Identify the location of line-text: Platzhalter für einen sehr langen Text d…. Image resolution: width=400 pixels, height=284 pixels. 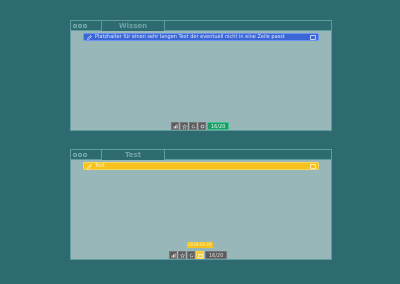
(190, 37).